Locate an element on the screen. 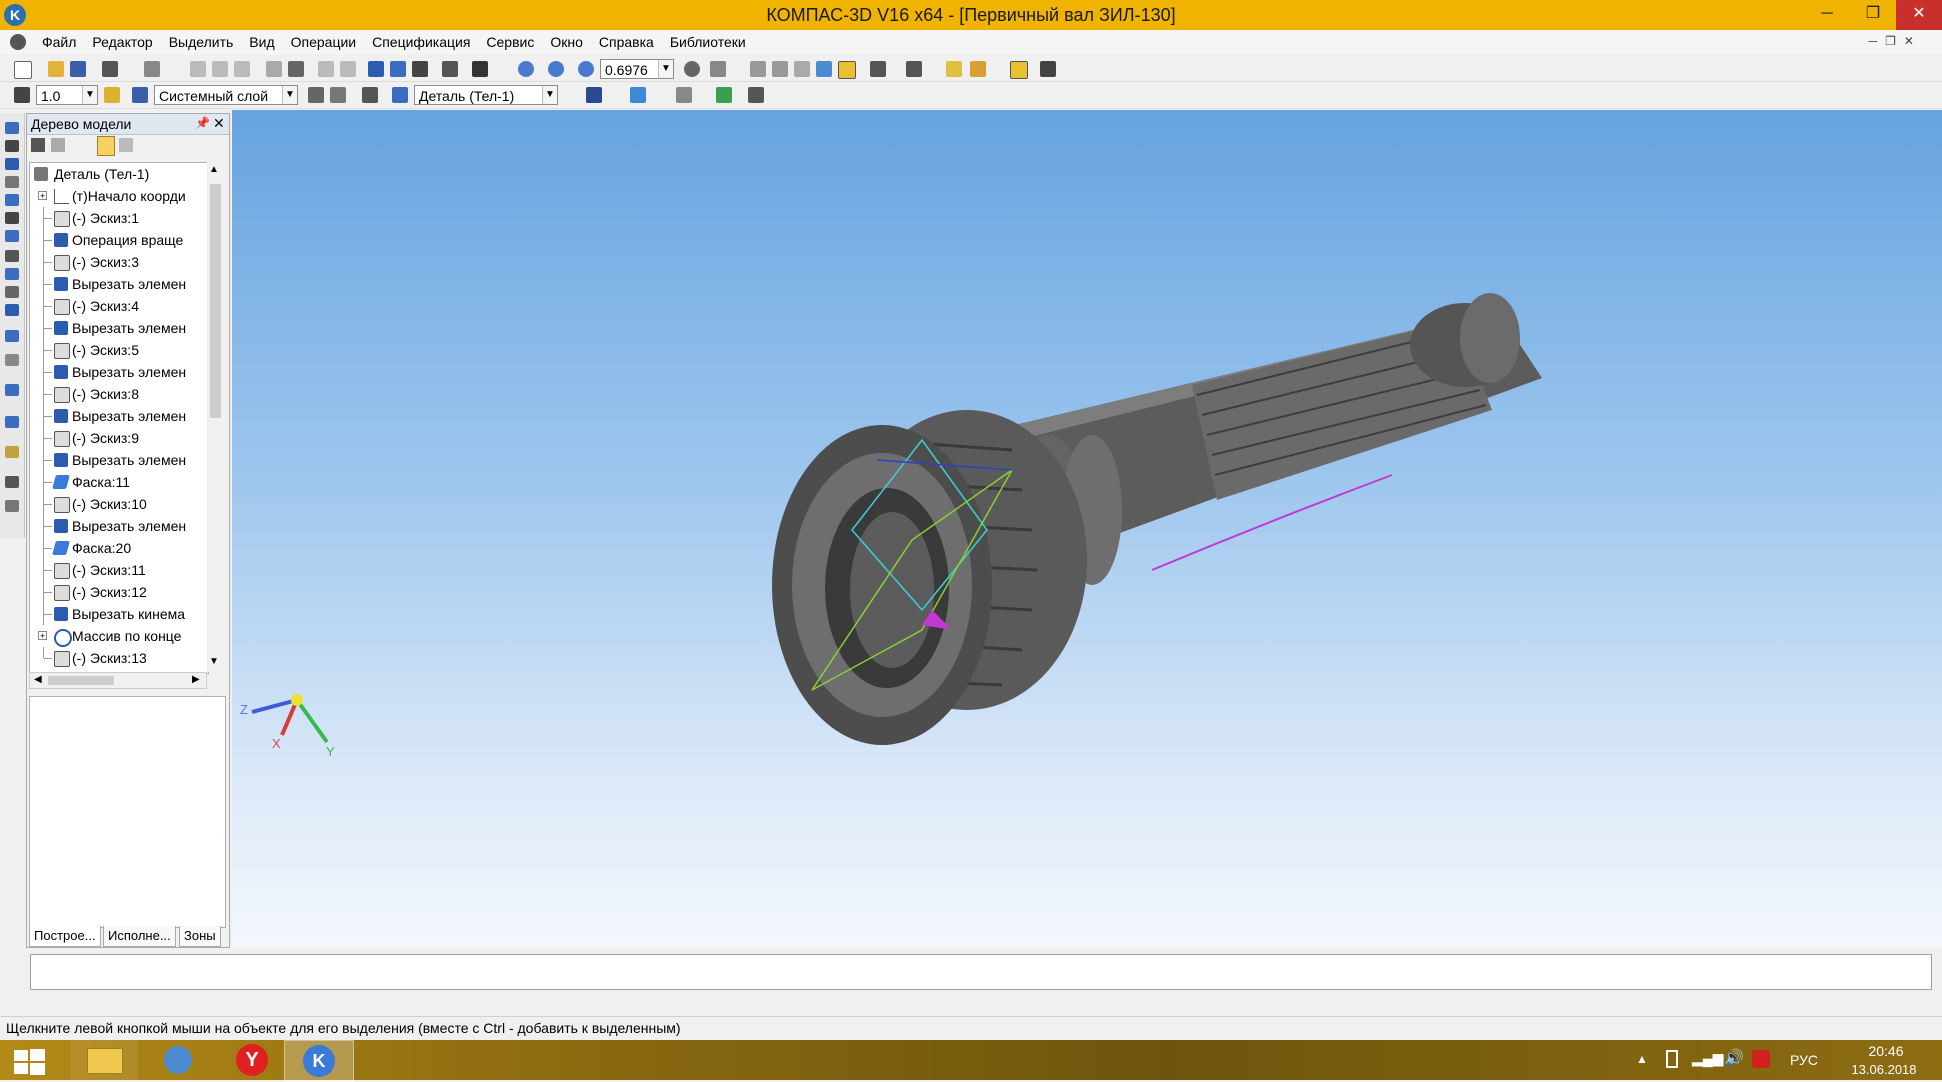 This screenshot has width=1942, height=1082. part-combo: Деталь (Тел-1) ▼ is located at coordinates (486, 95).